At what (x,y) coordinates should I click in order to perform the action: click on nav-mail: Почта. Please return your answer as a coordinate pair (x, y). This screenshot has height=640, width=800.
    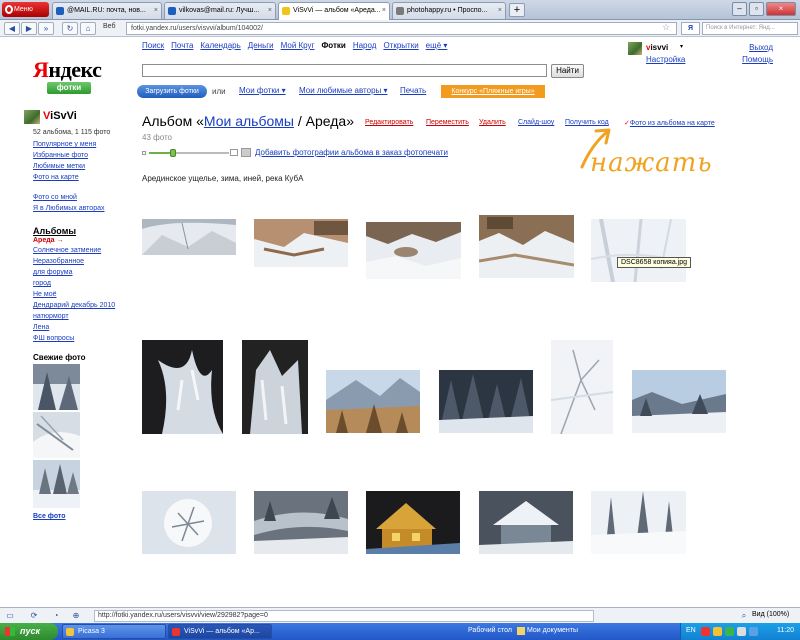
    Looking at the image, I should click on (182, 45).